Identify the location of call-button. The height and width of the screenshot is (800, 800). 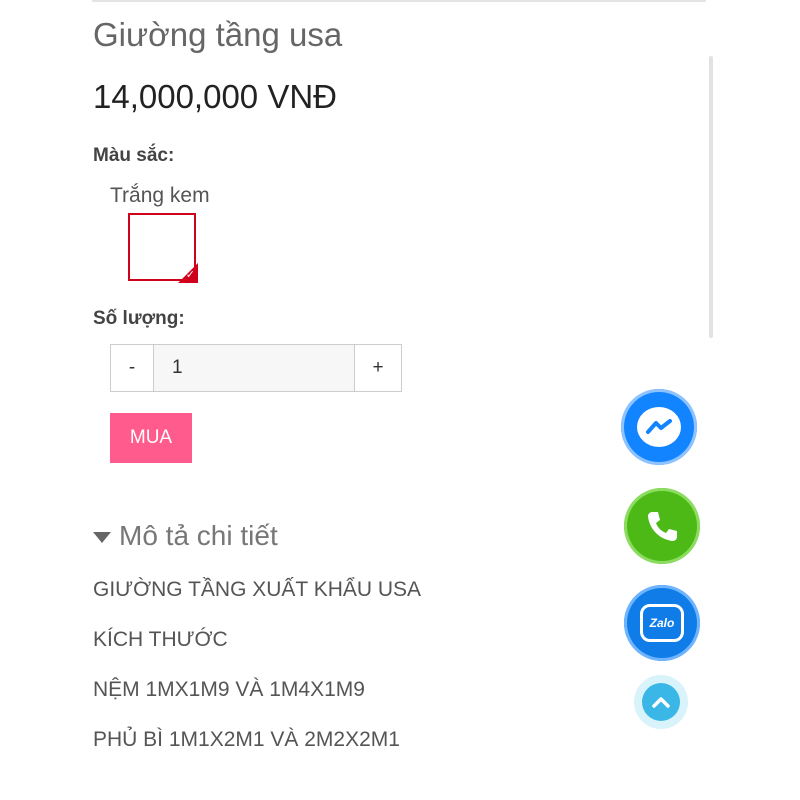
(662, 526).